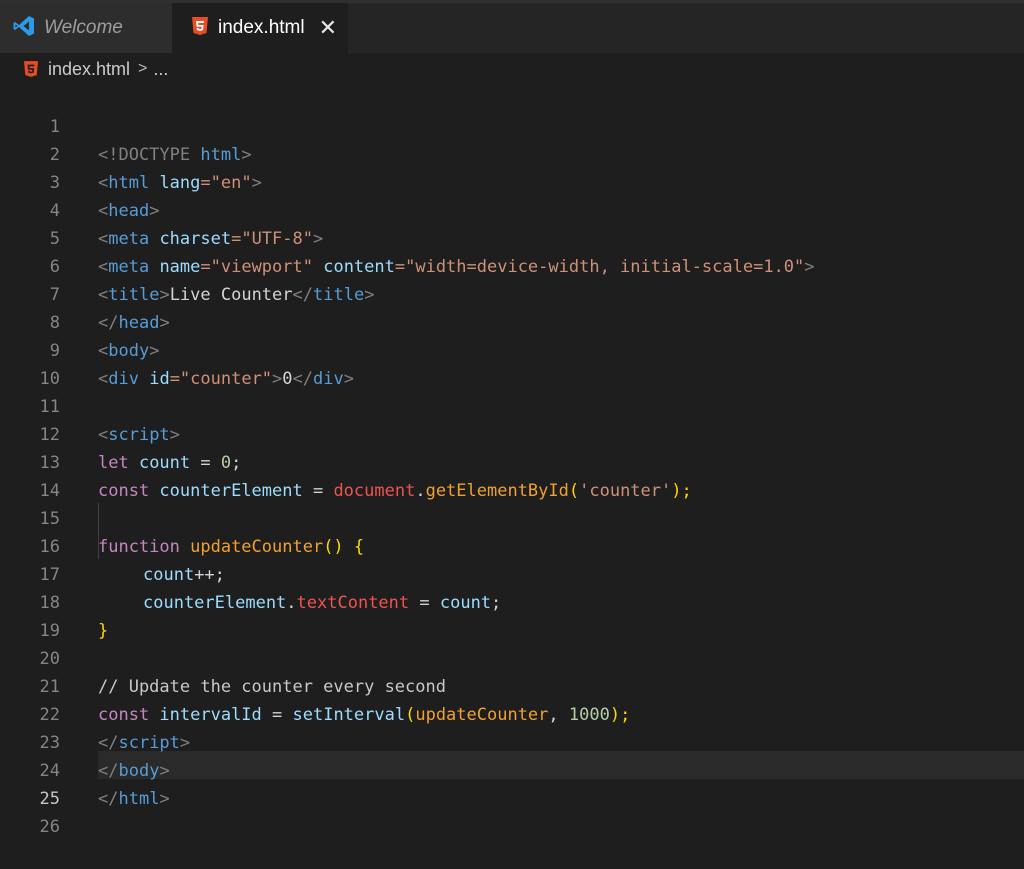 This screenshot has height=869, width=1024. Describe the element at coordinates (512, 293) in the screenshot. I see `code-line: 7 </head>` at that location.